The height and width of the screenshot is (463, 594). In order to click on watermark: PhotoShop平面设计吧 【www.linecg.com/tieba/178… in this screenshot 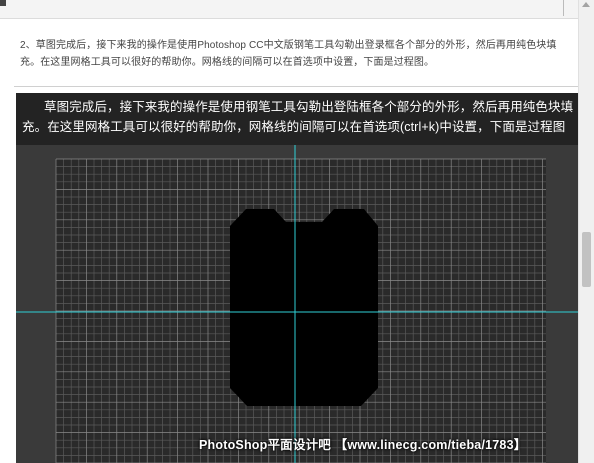, I will do `click(363, 445)`.